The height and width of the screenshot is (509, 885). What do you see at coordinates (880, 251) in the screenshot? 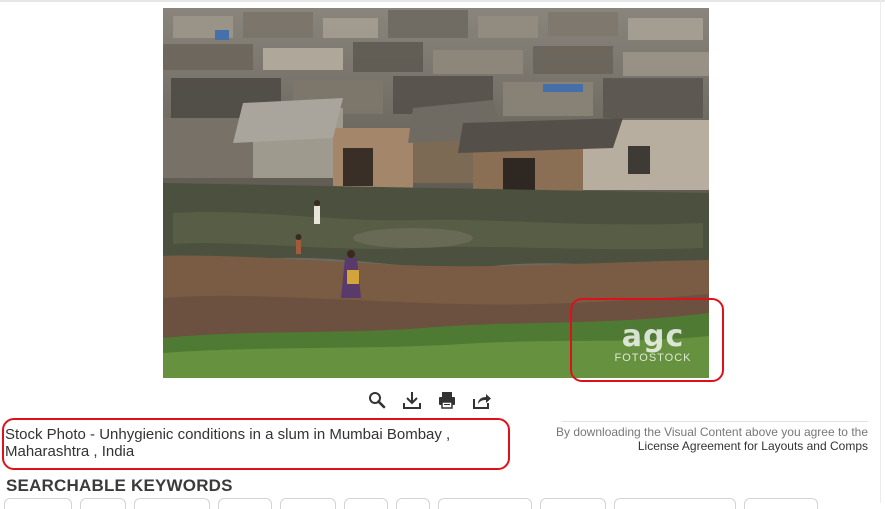
I see `right-border` at bounding box center [880, 251].